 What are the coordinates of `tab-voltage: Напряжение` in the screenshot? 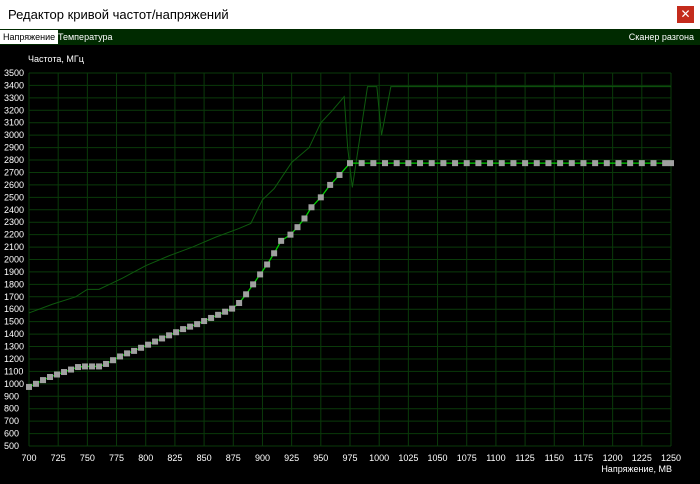 It's located at (29, 37).